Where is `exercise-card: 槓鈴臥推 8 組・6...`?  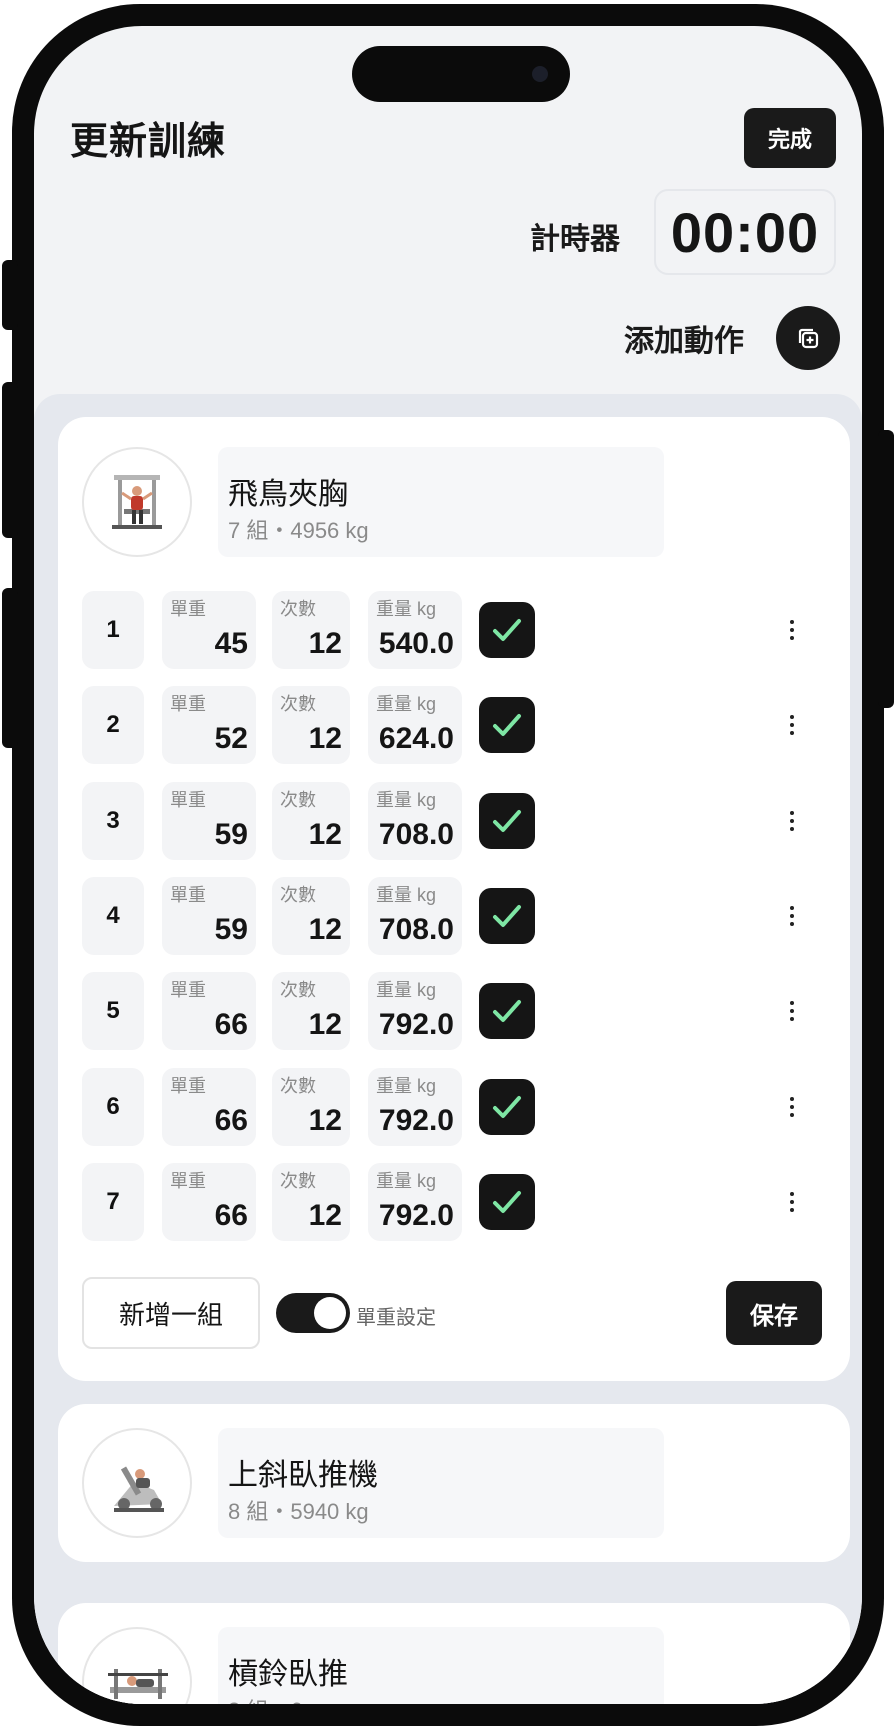
exercise-card: 槓鈴臥推 8 組・6... is located at coordinates (454, 1653).